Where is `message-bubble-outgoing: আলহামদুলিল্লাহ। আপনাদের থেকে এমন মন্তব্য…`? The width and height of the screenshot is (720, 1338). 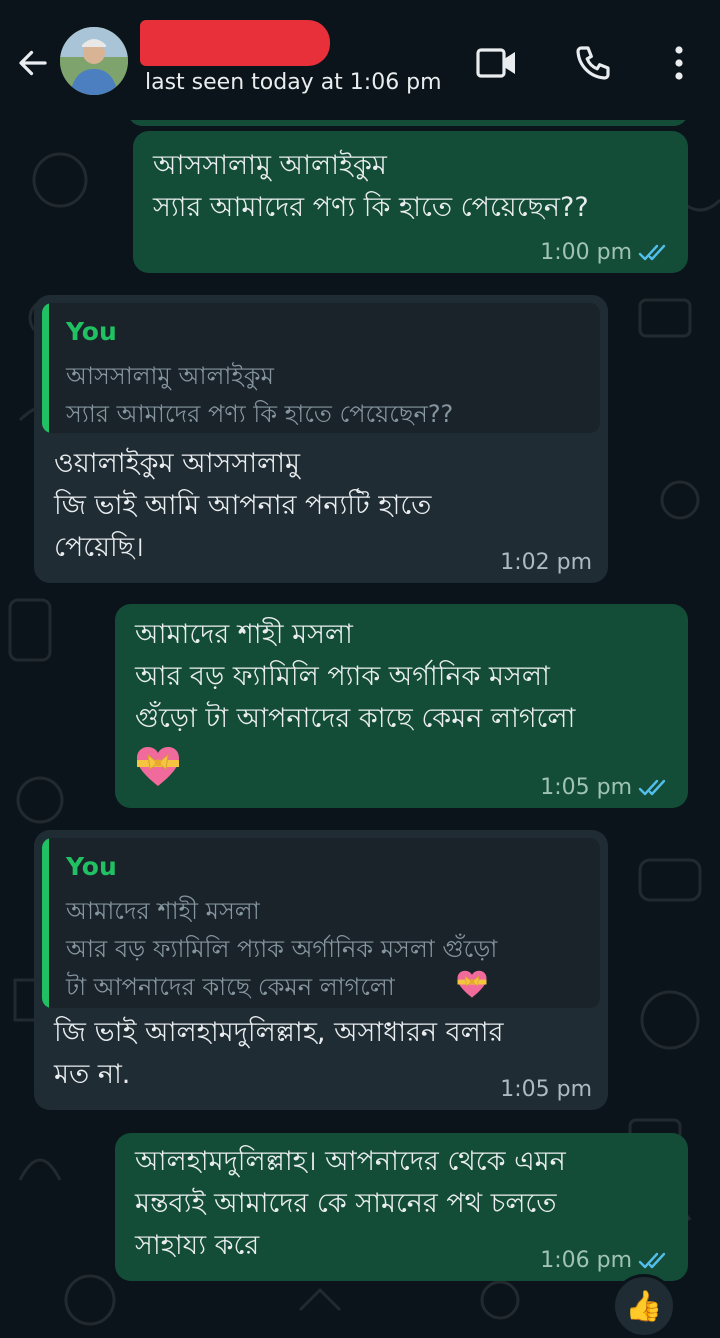
message-bubble-outgoing: আলহামদুলিল্লাহ। আপনাদের থেকে এমন মন্তব্য… is located at coordinates (401, 1207).